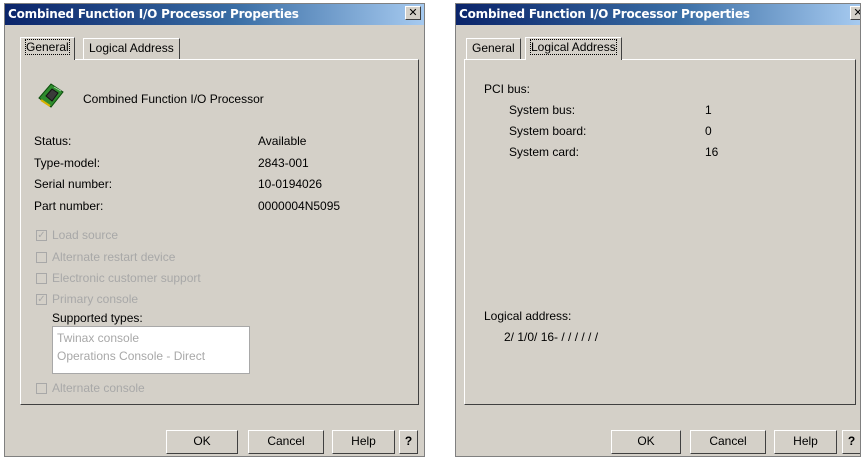 This screenshot has width=861, height=460. What do you see at coordinates (551, 337) in the screenshot?
I see `logical-address-value: 2/ 1/0/ 16- / / / / / /` at bounding box center [551, 337].